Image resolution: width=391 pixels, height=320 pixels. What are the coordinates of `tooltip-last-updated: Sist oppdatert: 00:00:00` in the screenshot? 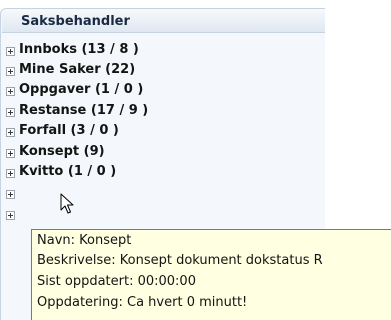 It's located at (116, 281).